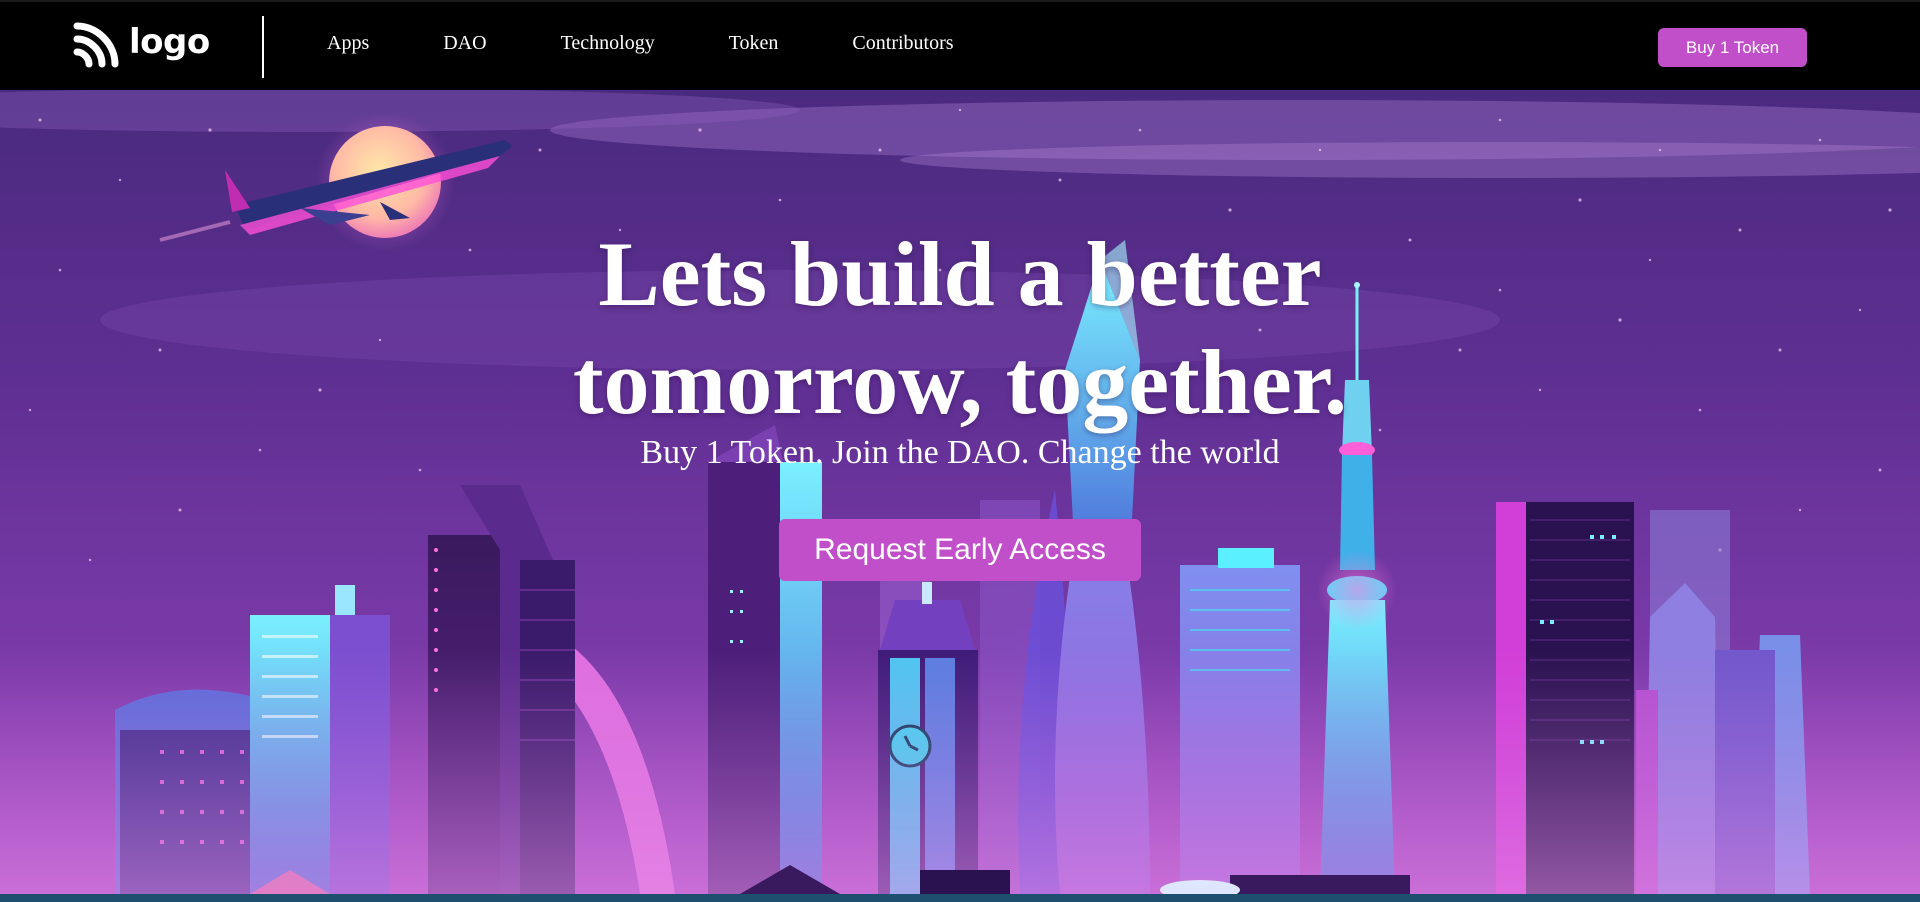  I want to click on nav-link-contributors: Contributors, so click(902, 43).